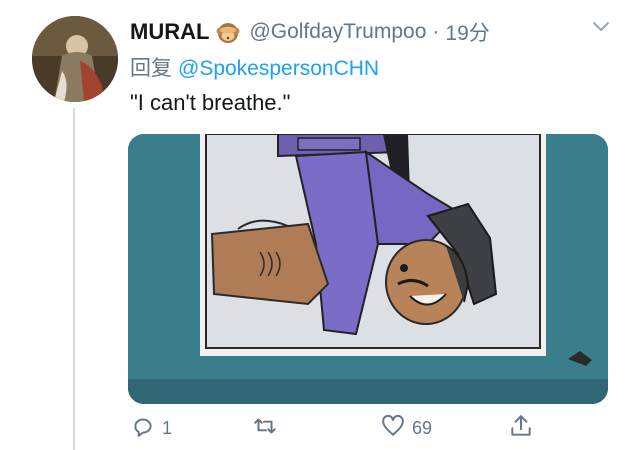 Image resolution: width=640 pixels, height=450 pixels. What do you see at coordinates (337, 32) in the screenshot?
I see `user-handle: @GolfdayTrumpoo` at bounding box center [337, 32].